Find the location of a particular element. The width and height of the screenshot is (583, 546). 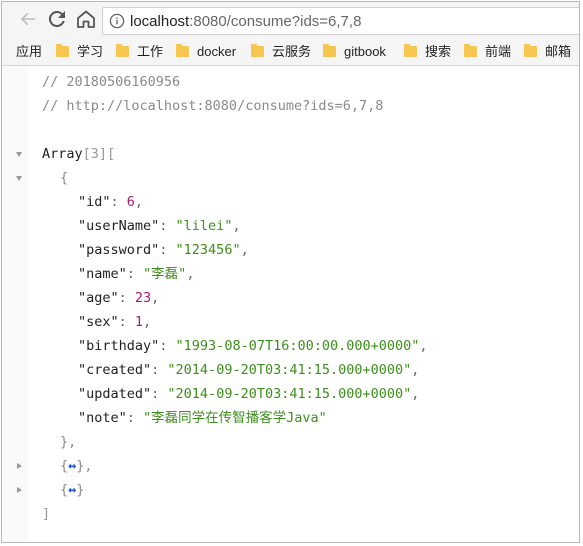

field-key: "sex" is located at coordinates (98, 322).